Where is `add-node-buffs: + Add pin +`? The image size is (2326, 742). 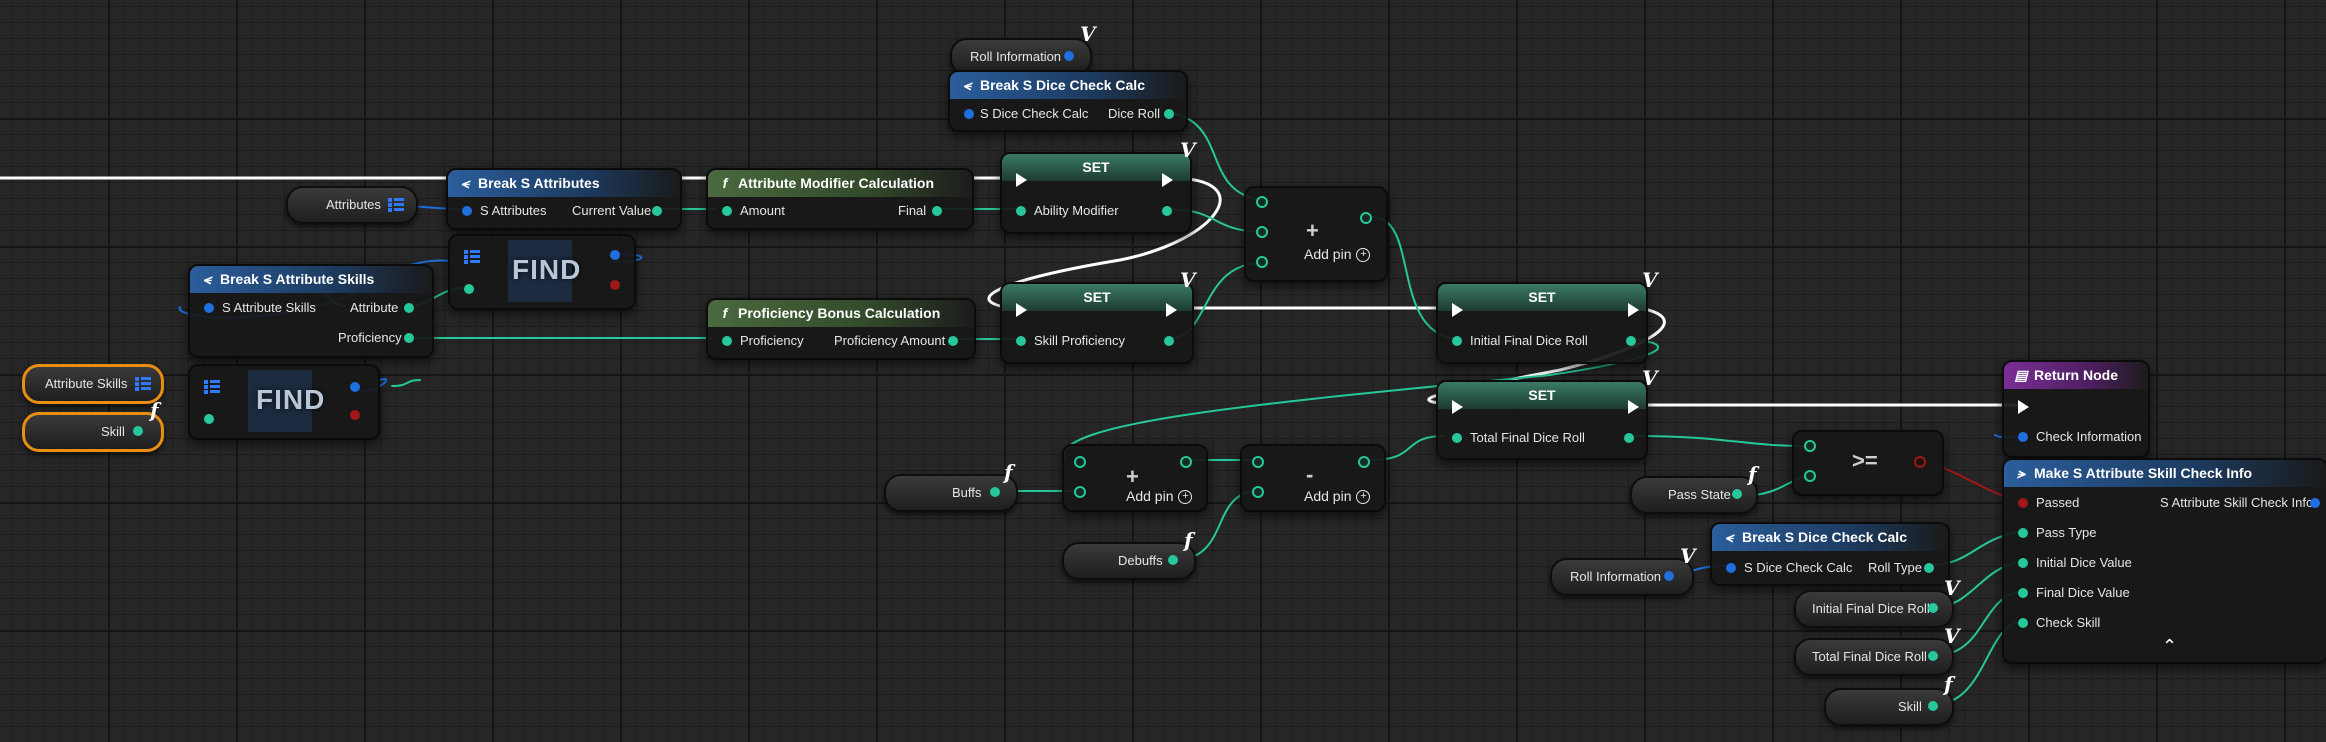
add-node-buffs: + Add pin + is located at coordinates (1135, 478).